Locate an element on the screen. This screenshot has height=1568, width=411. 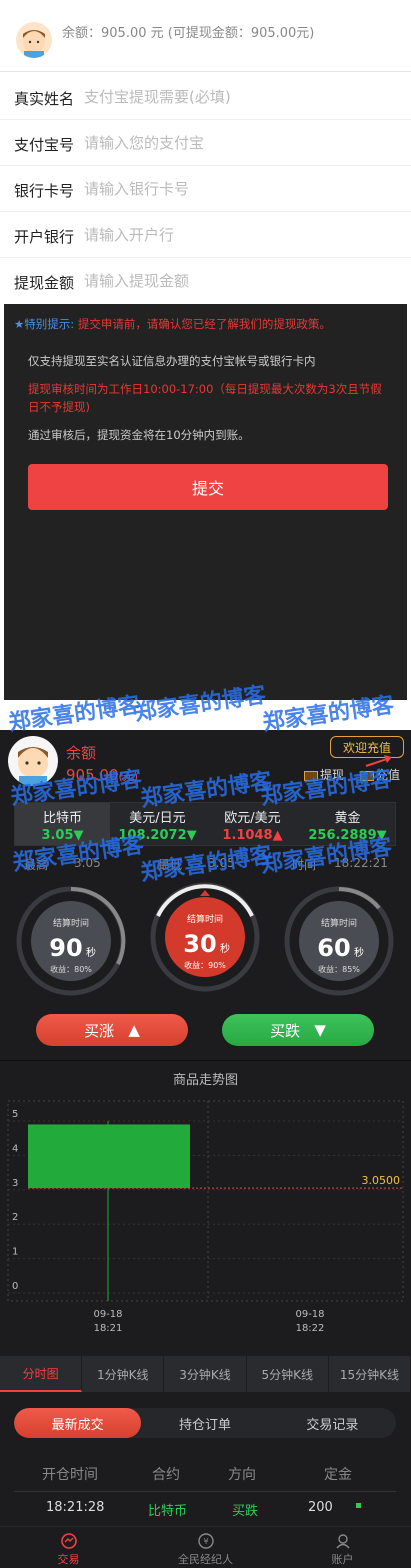
svg-text: 收益：90% is located at coordinates (205, 965).